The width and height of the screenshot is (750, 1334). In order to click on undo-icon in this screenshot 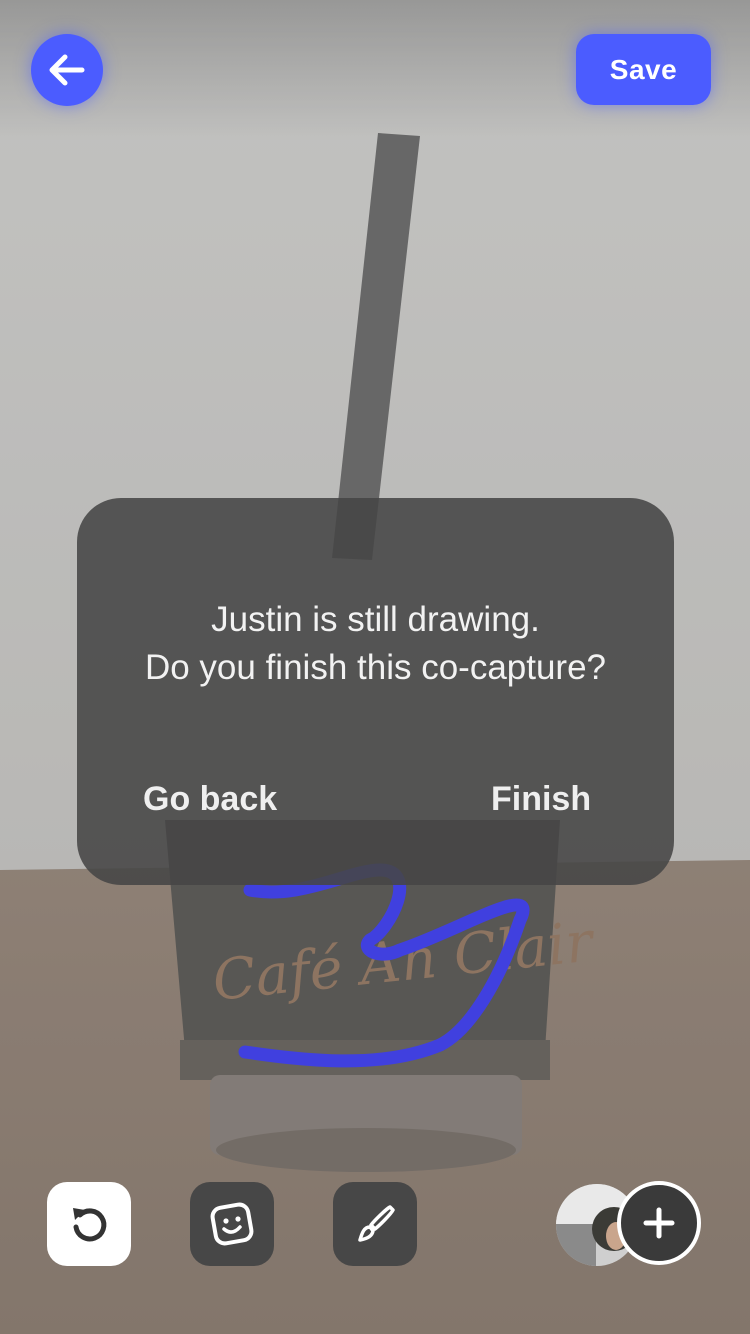, I will do `click(90, 1225)`.